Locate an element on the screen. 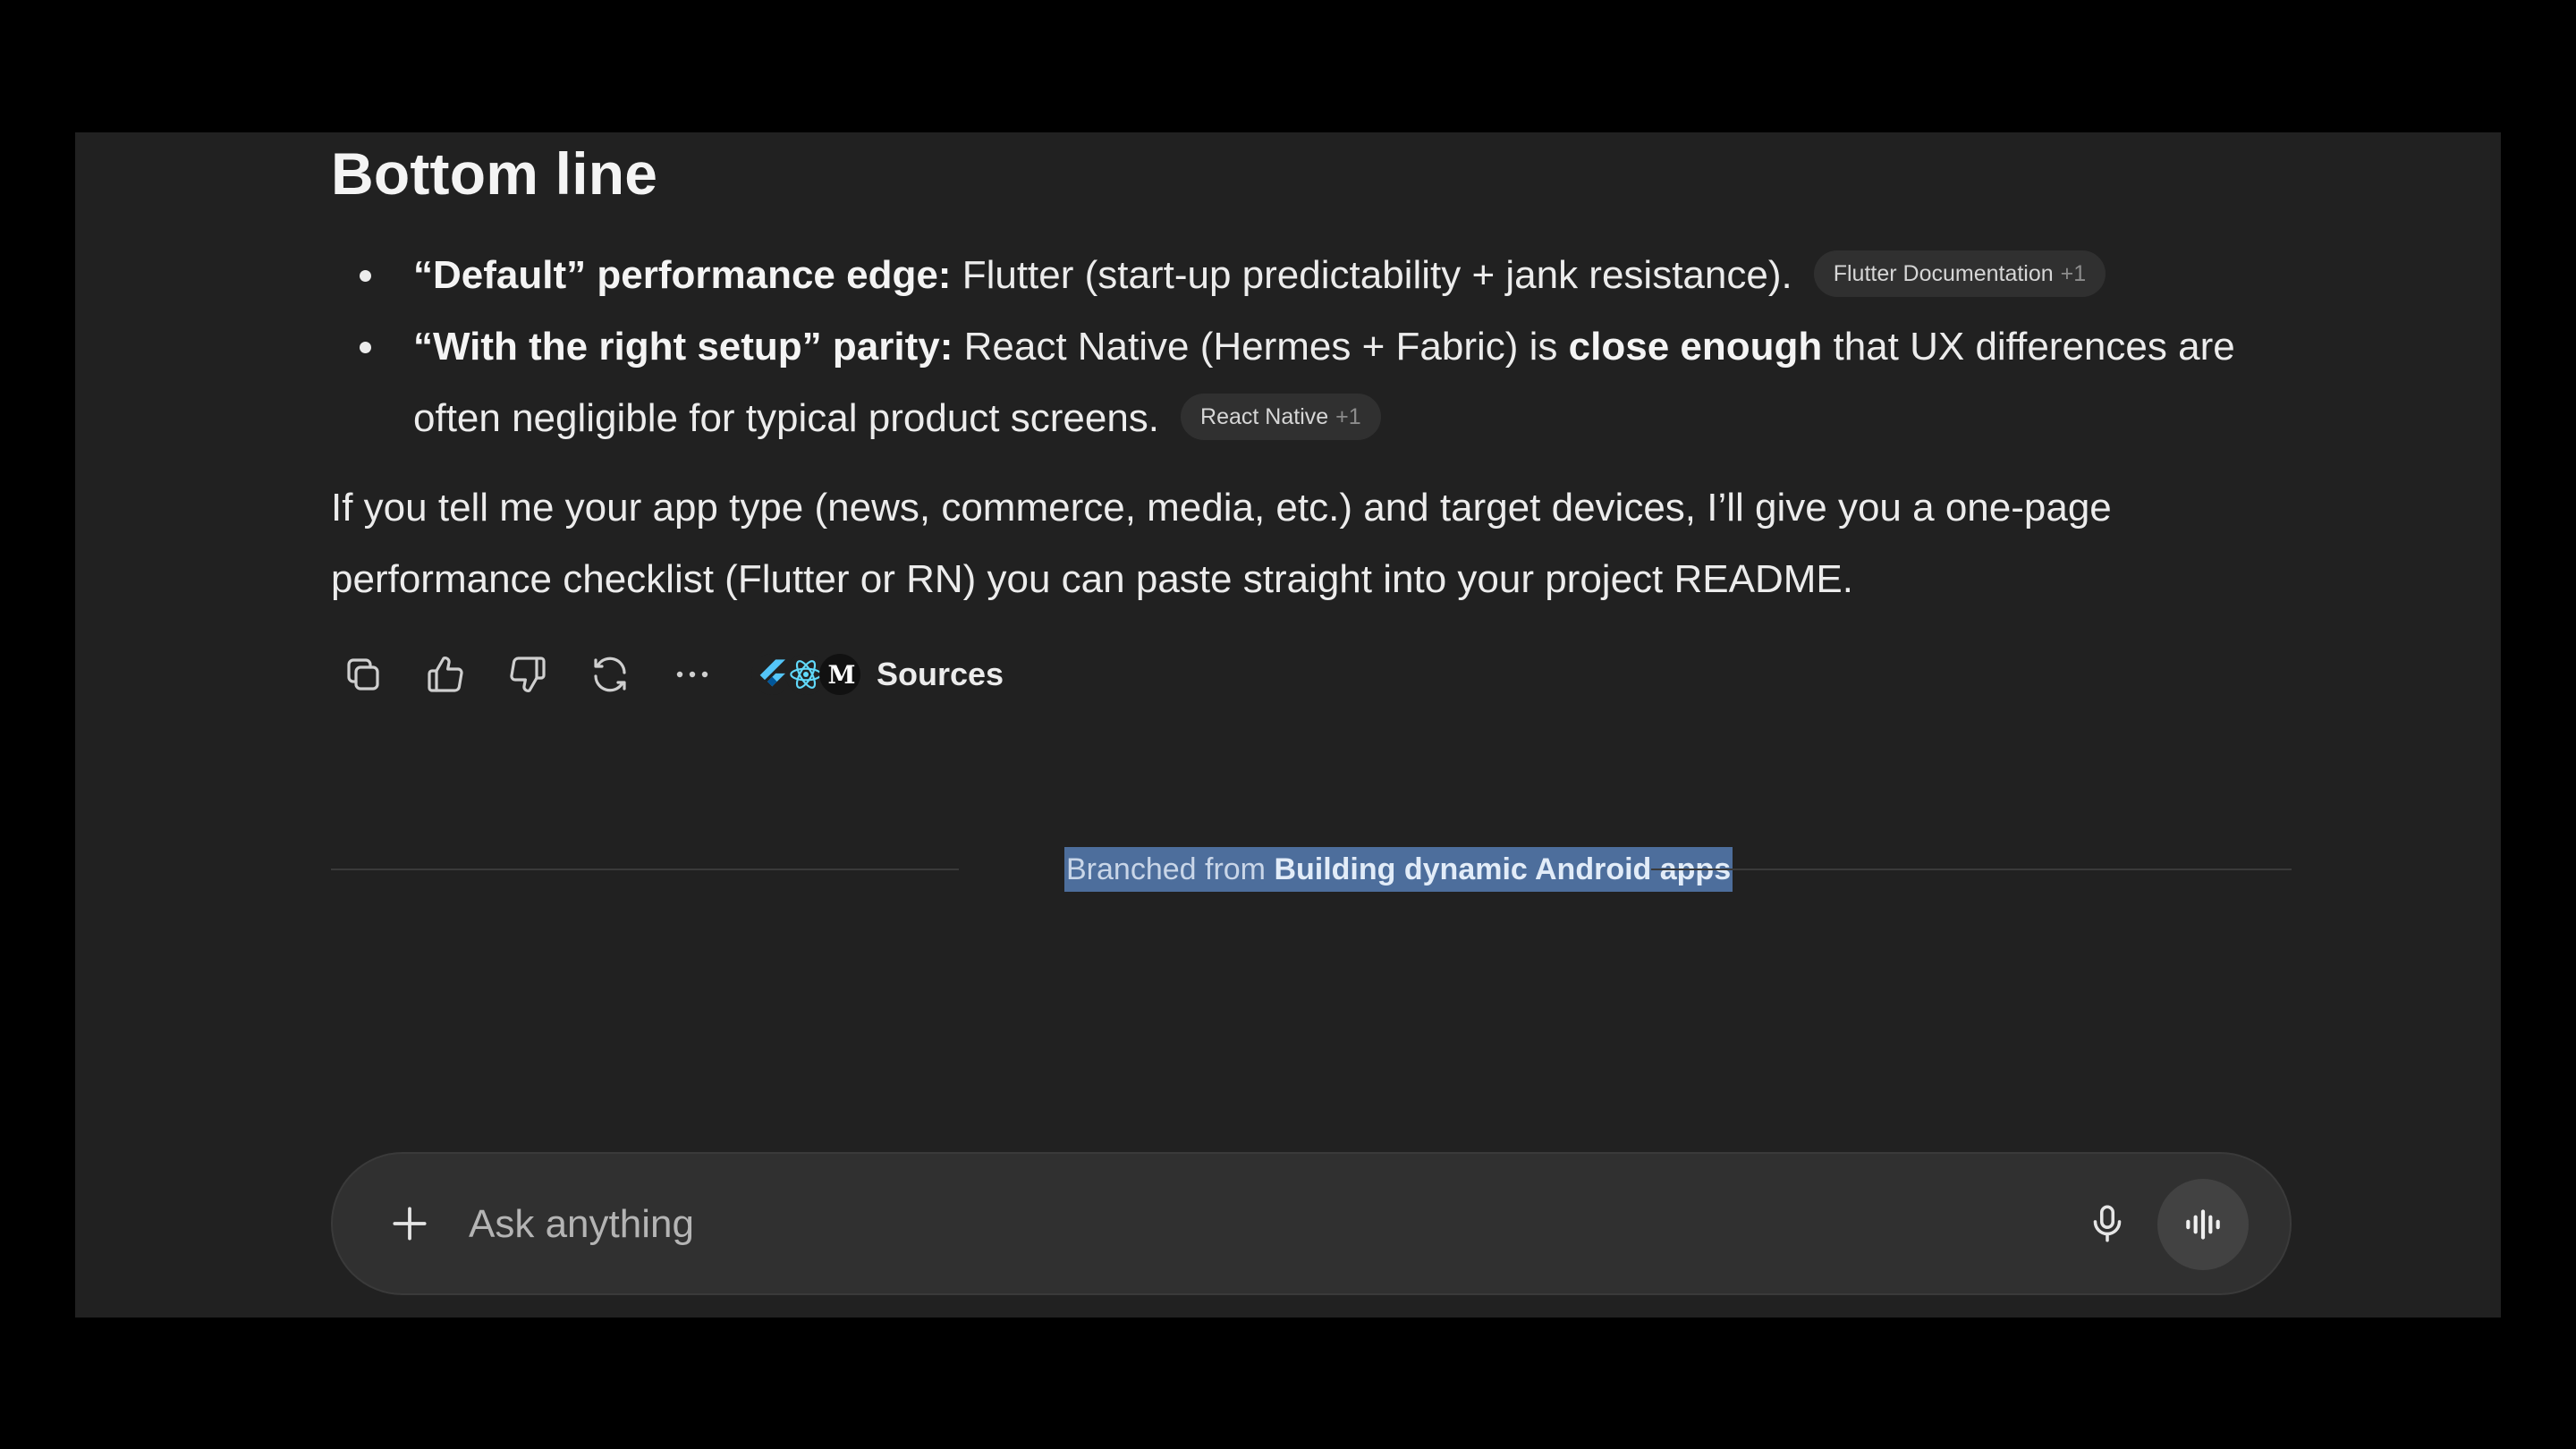 This screenshot has height=1449, width=2576. copy-icon is located at coordinates (363, 674).